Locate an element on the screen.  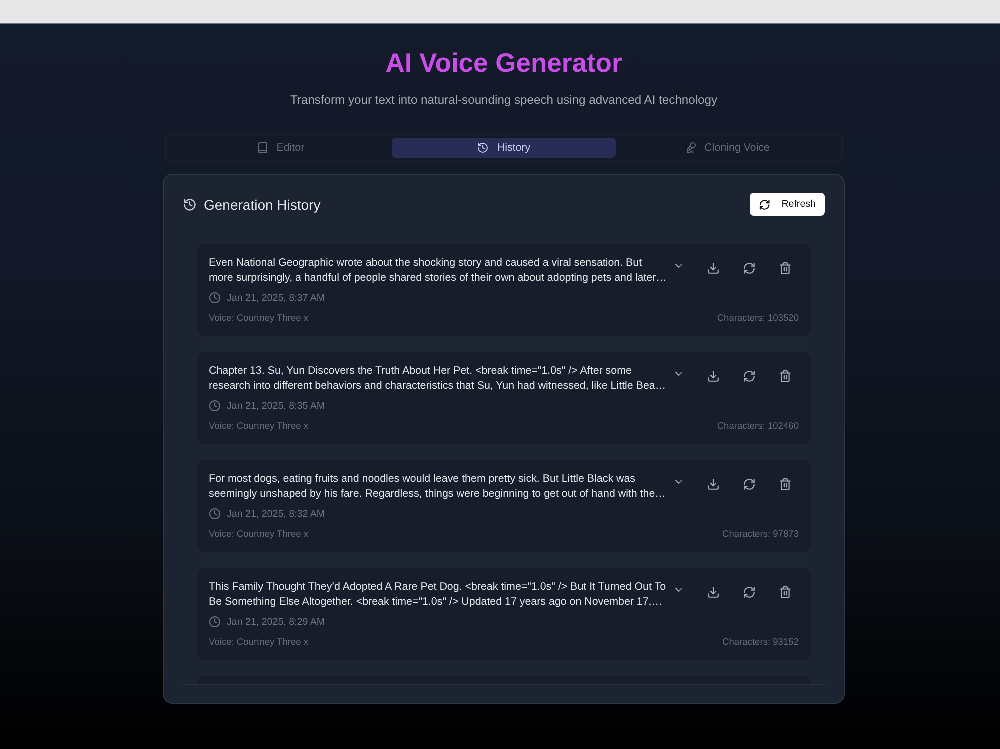
timestamp: Jan 21, 2025, 8:29 AM is located at coordinates (276, 622).